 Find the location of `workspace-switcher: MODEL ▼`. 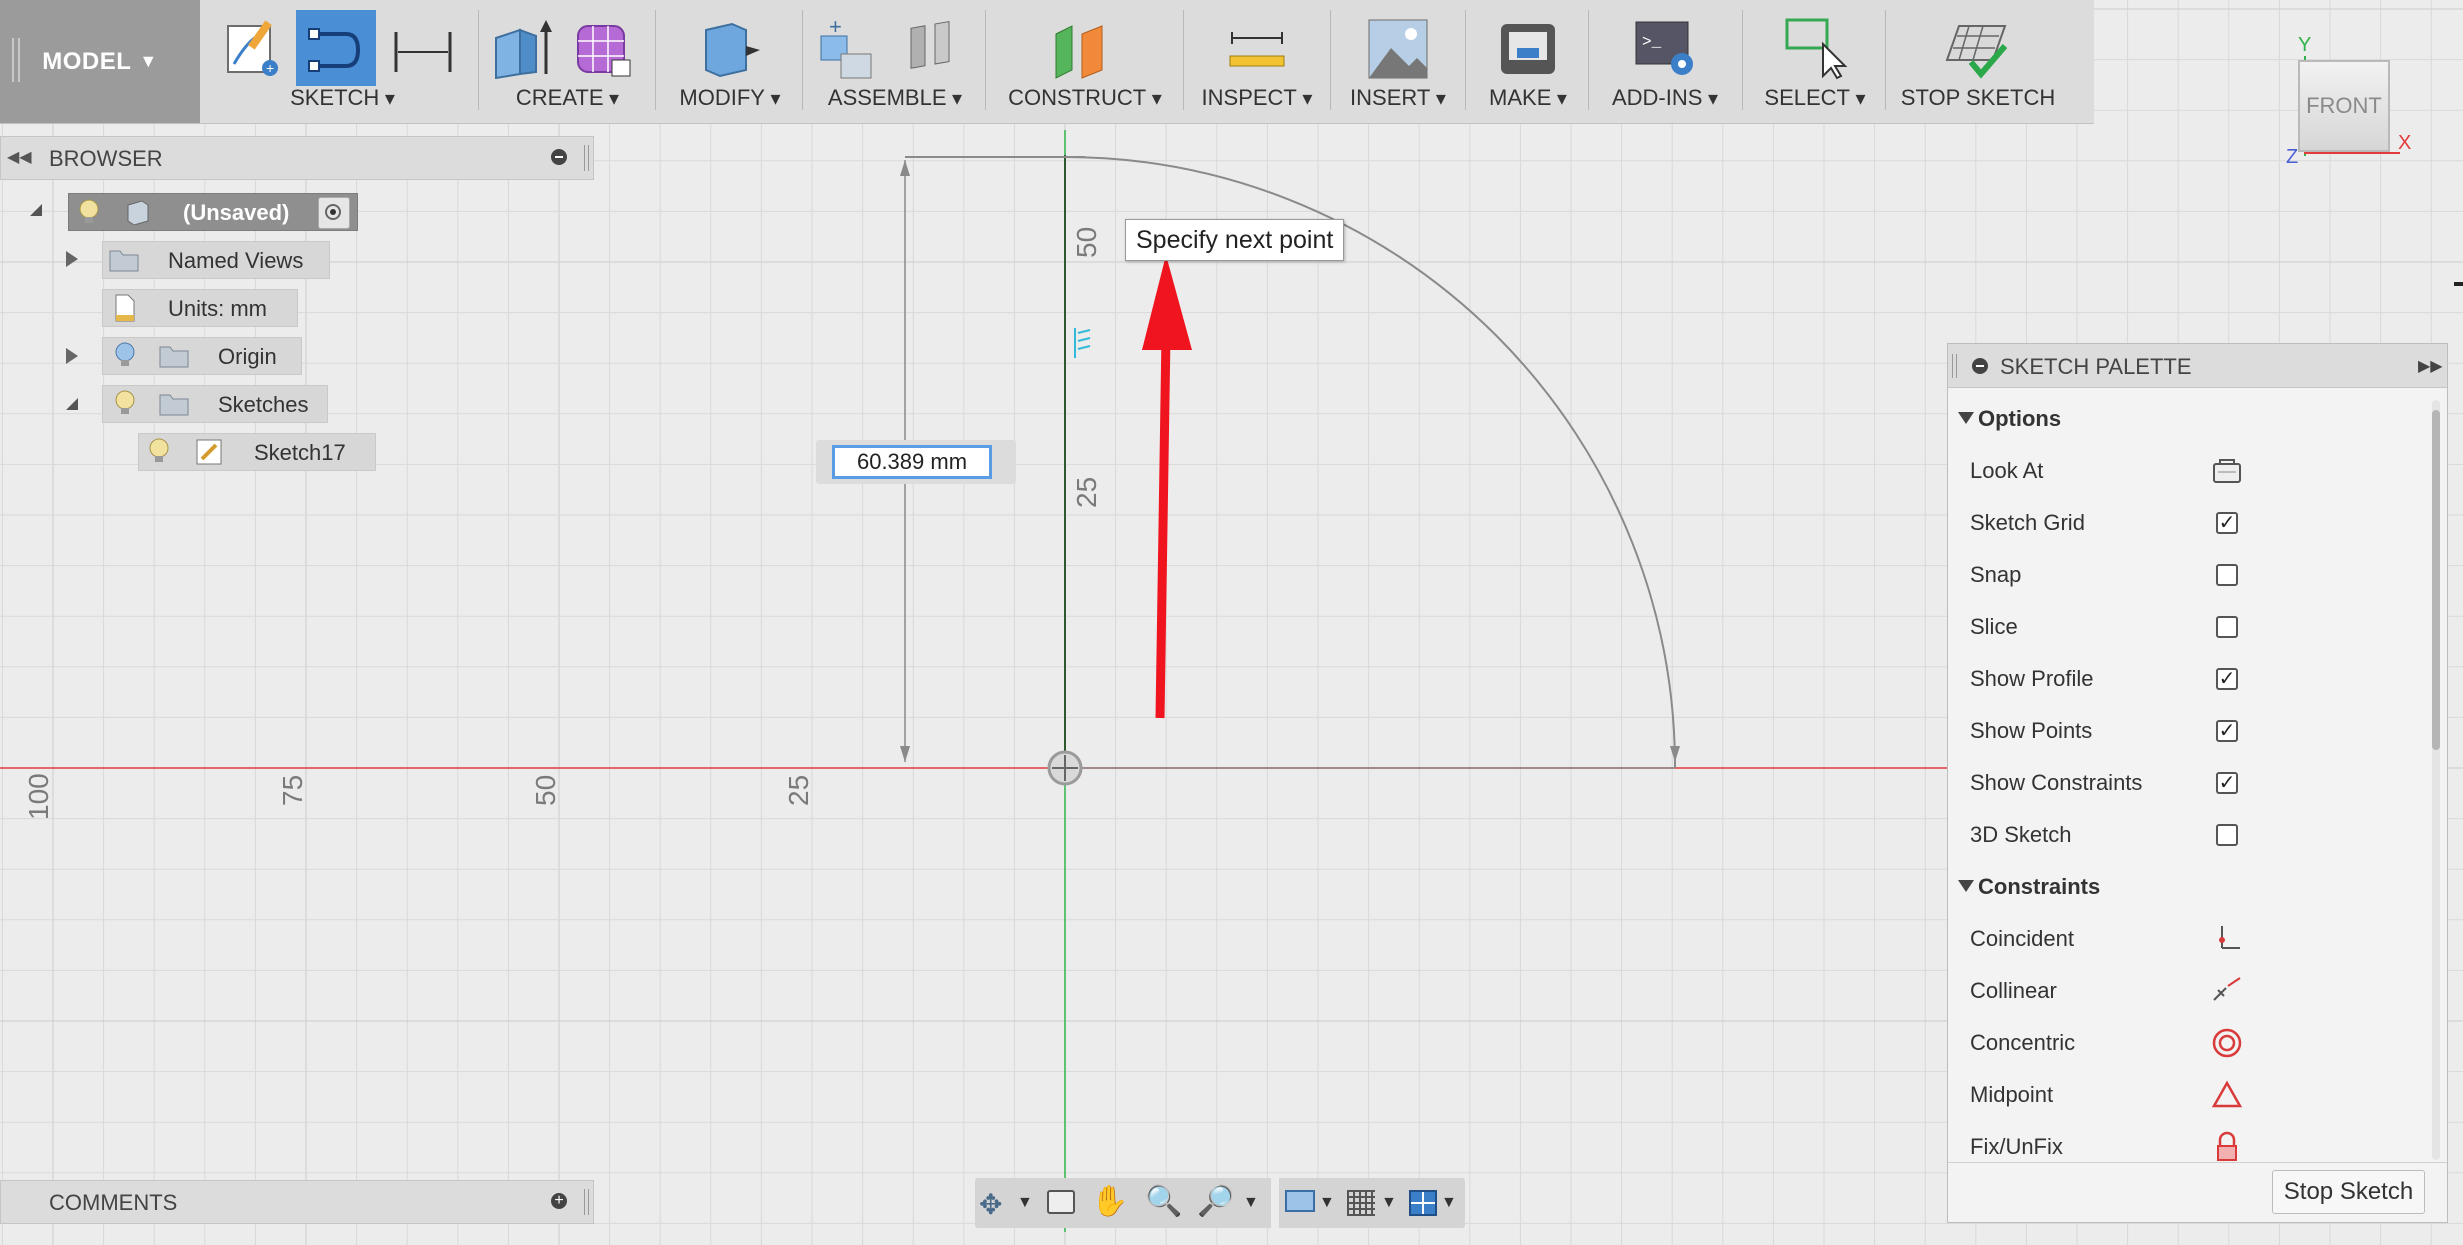

workspace-switcher: MODEL ▼ is located at coordinates (100, 61).